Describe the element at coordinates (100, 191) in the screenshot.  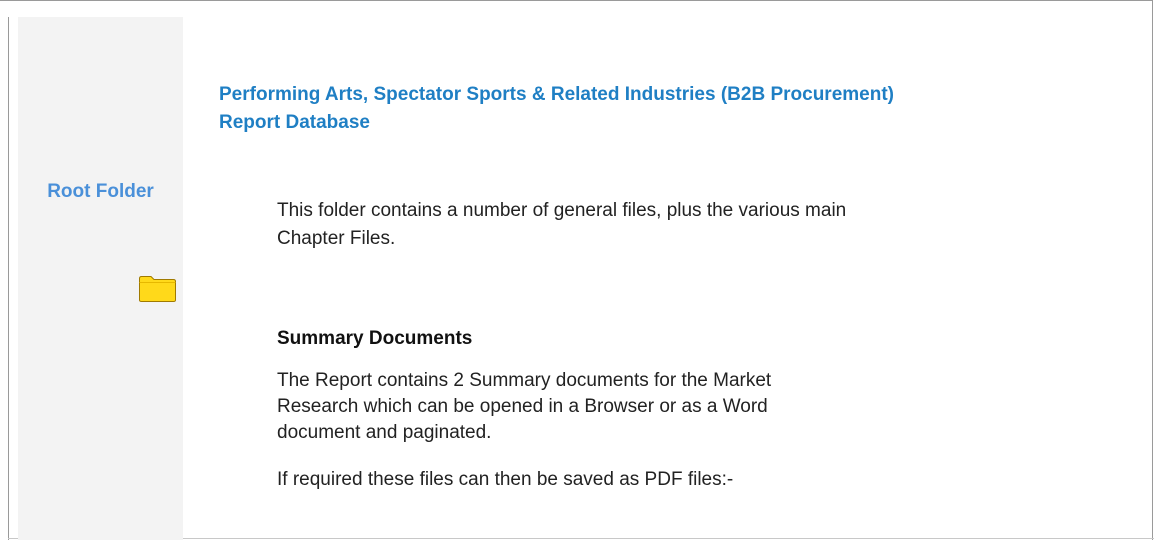
I see `sidebar-title: Root Folder` at that location.